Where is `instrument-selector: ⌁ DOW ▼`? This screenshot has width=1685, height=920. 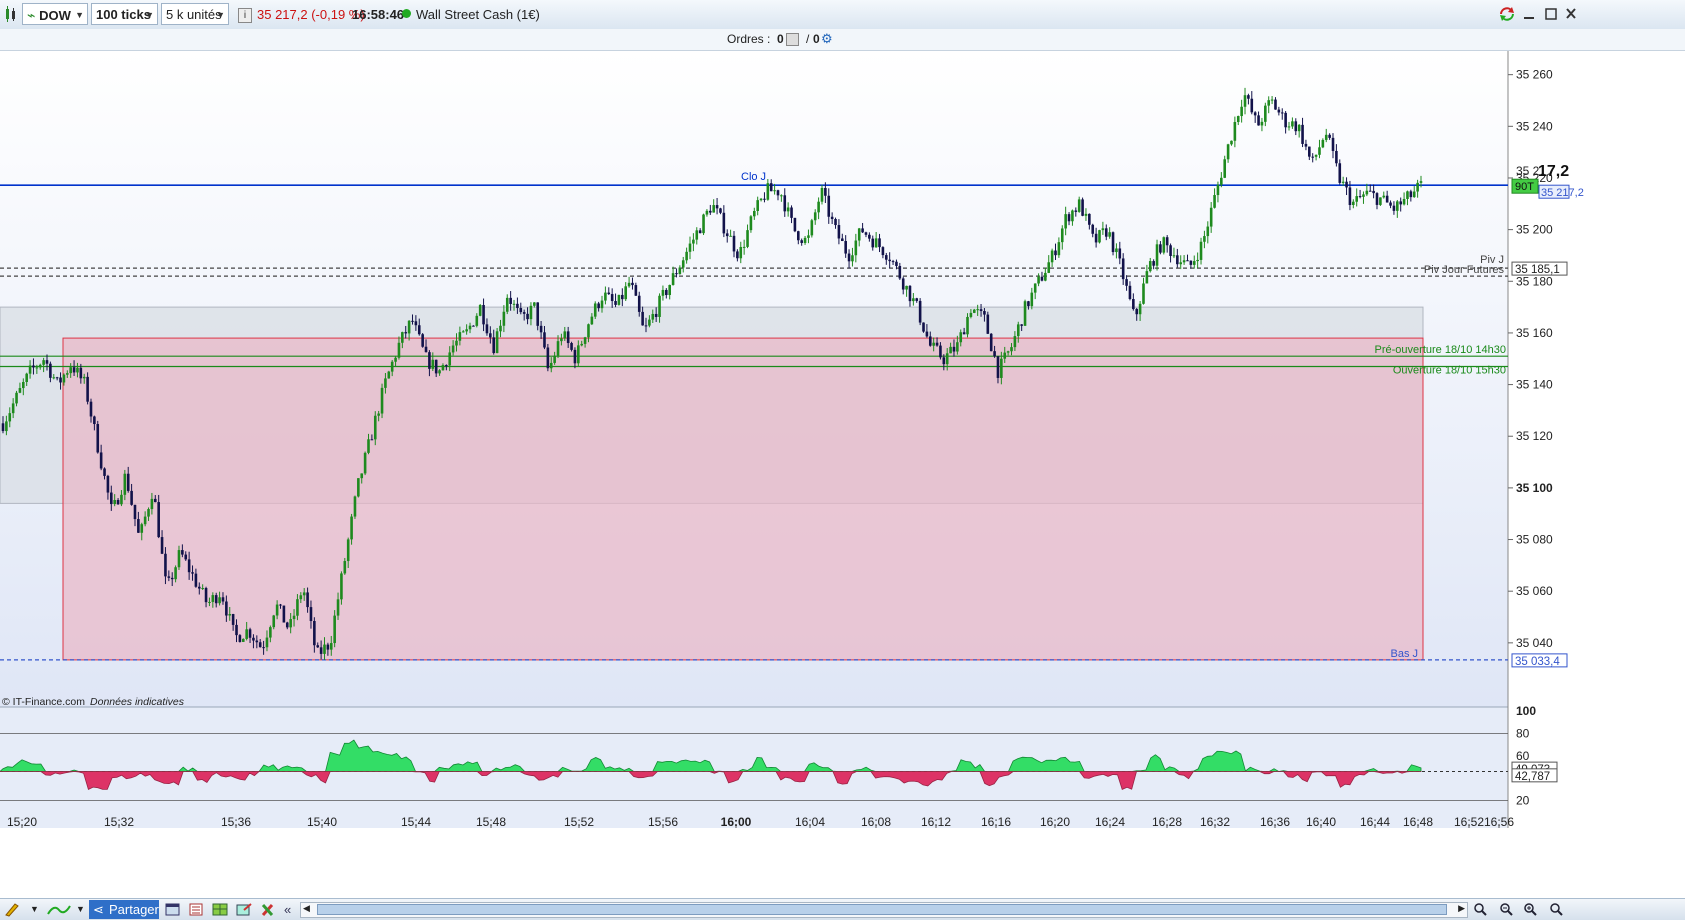 instrument-selector: ⌁ DOW ▼ is located at coordinates (55, 14).